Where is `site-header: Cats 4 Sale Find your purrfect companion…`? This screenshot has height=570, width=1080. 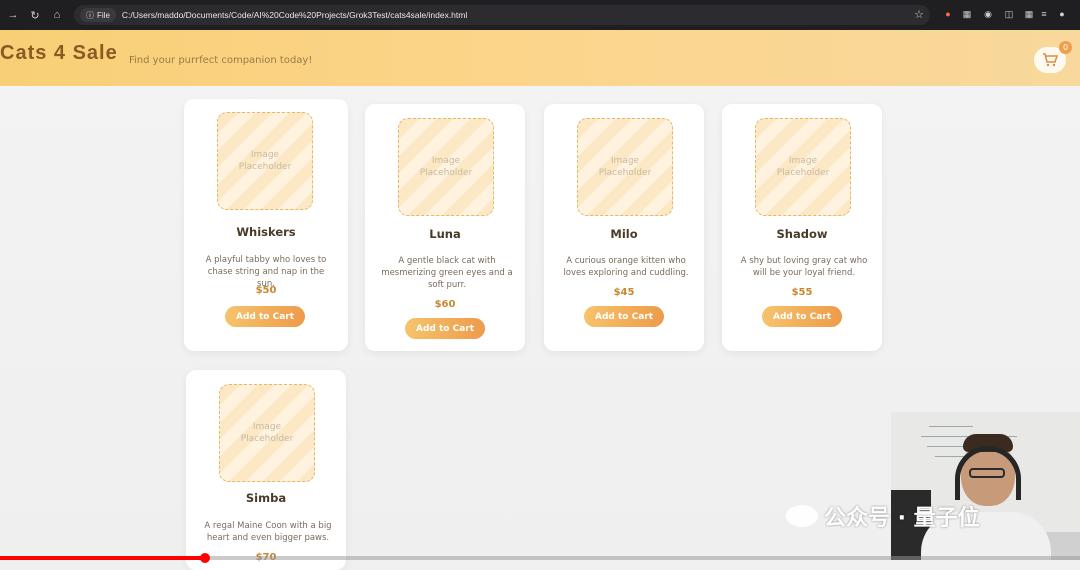 site-header: Cats 4 Sale Find your purrfect companion… is located at coordinates (540, 58).